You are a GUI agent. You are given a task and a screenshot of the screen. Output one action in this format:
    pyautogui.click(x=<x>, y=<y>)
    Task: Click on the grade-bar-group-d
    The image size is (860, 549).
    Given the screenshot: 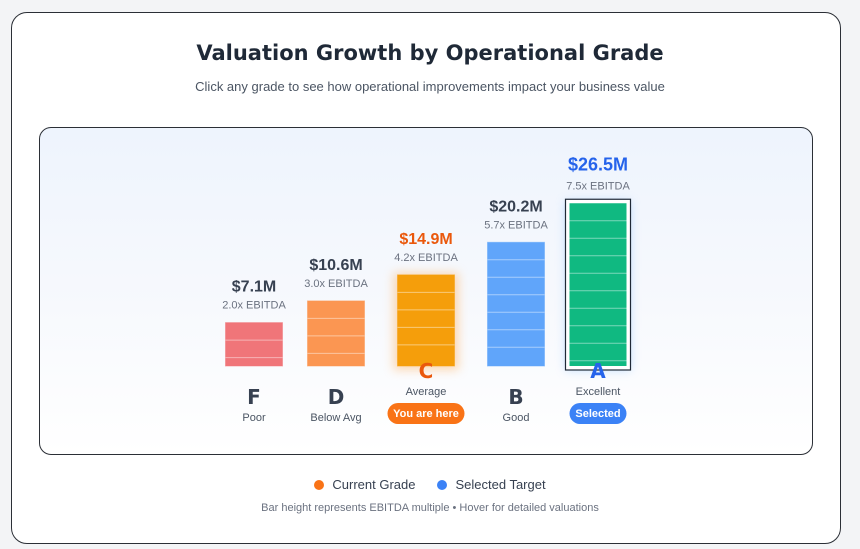 What is the action you would take?
    pyautogui.click(x=336, y=333)
    